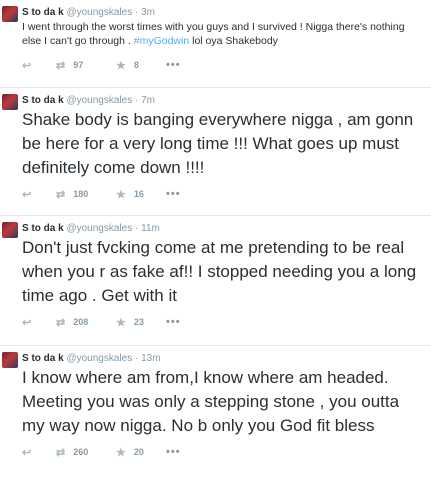 The image size is (431, 504). What do you see at coordinates (141, 65) in the screenshot?
I see `favorite-button: ★ 8` at bounding box center [141, 65].